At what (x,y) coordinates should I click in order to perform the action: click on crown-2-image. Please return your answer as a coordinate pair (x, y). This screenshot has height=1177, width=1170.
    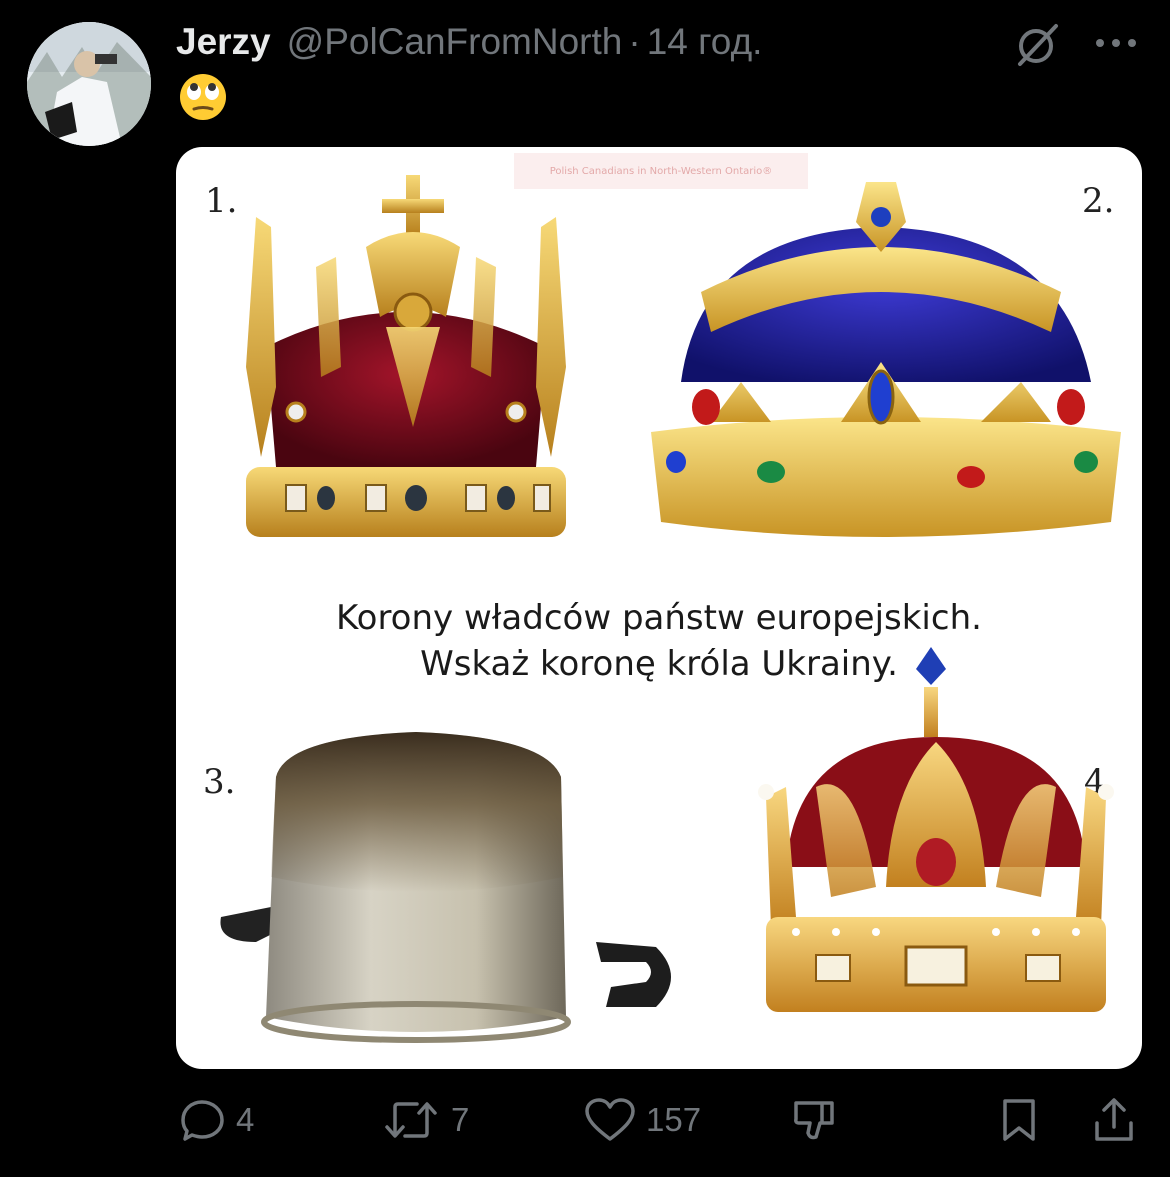
    Looking at the image, I should click on (891, 364).